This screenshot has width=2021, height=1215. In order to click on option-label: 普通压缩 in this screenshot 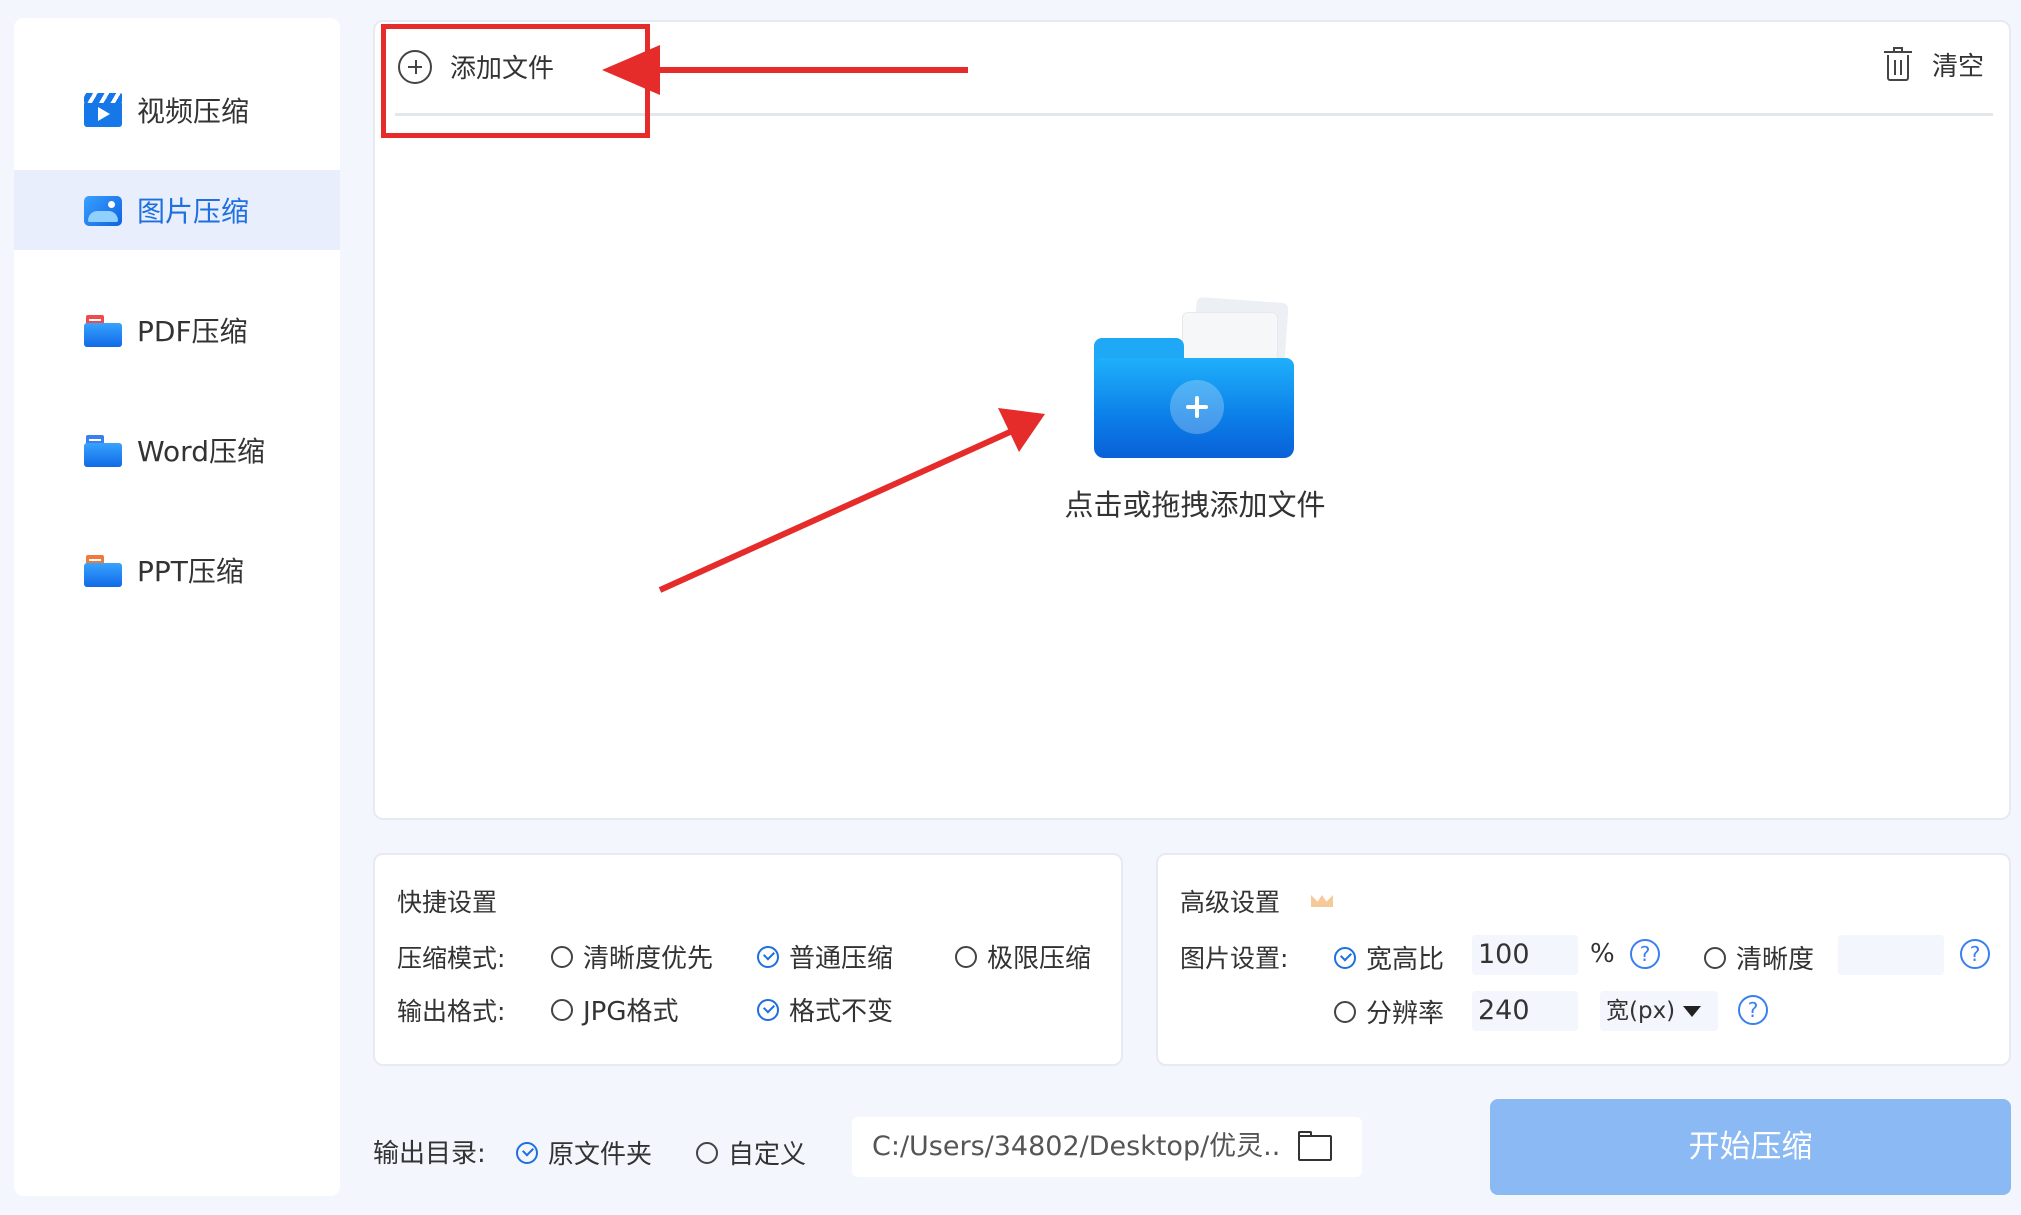, I will do `click(841, 959)`.